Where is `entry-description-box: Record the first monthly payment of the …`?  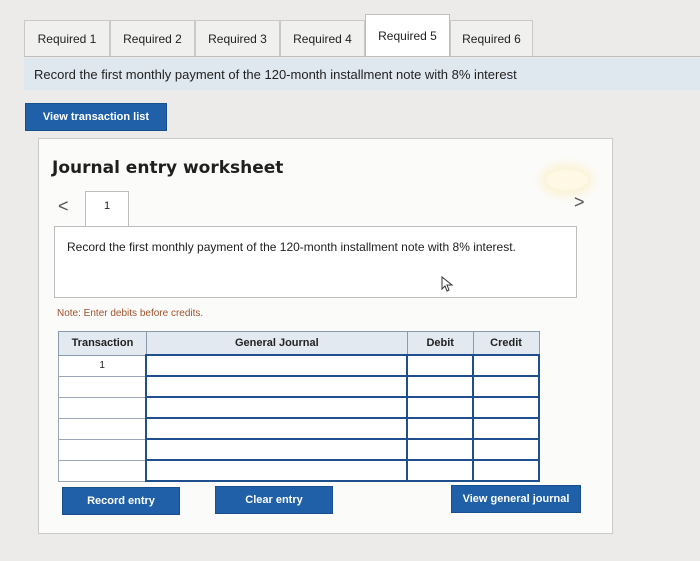
entry-description-box: Record the first monthly payment of the … is located at coordinates (315, 262).